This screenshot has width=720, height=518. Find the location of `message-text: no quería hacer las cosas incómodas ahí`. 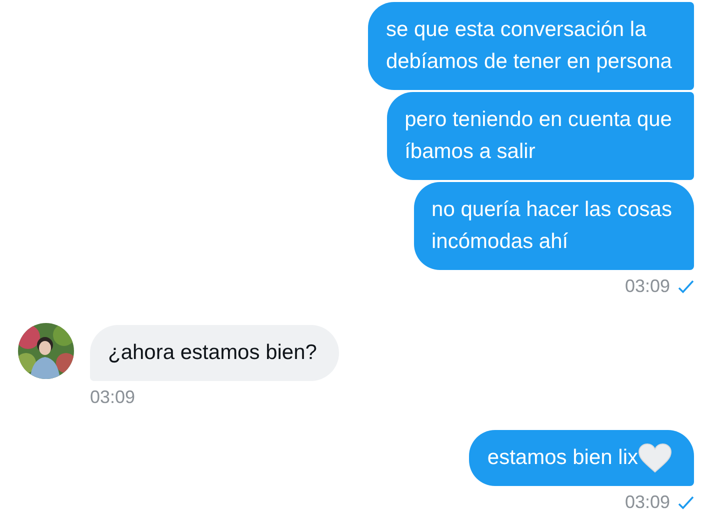

message-text: no quería hacer las cosas incómodas ahí is located at coordinates (552, 226).